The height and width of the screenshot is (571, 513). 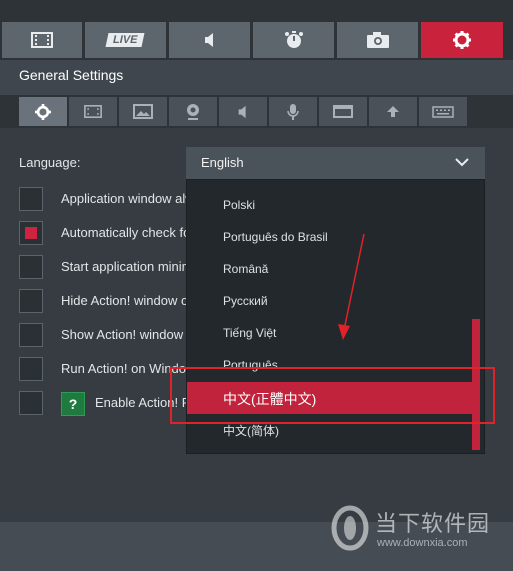 I want to click on subtab-image, so click(x=143, y=111).